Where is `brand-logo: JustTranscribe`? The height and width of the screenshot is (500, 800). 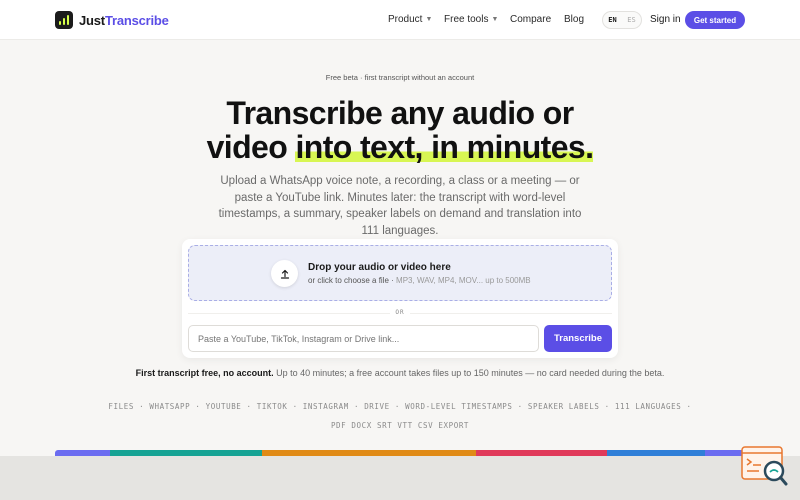
brand-logo: JustTranscribe is located at coordinates (112, 20).